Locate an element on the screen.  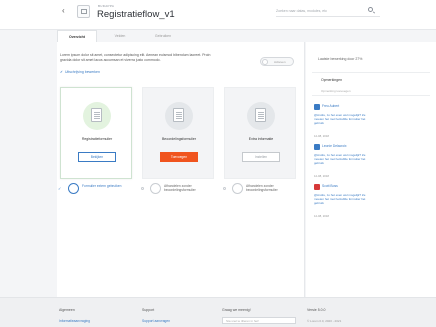
document-edit-icon is located at coordinates (260, 115).